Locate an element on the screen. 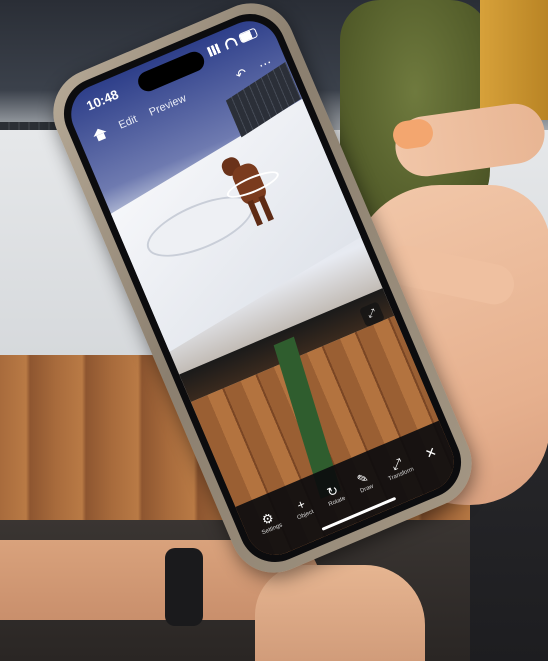  yellow-box is located at coordinates (514, 60).